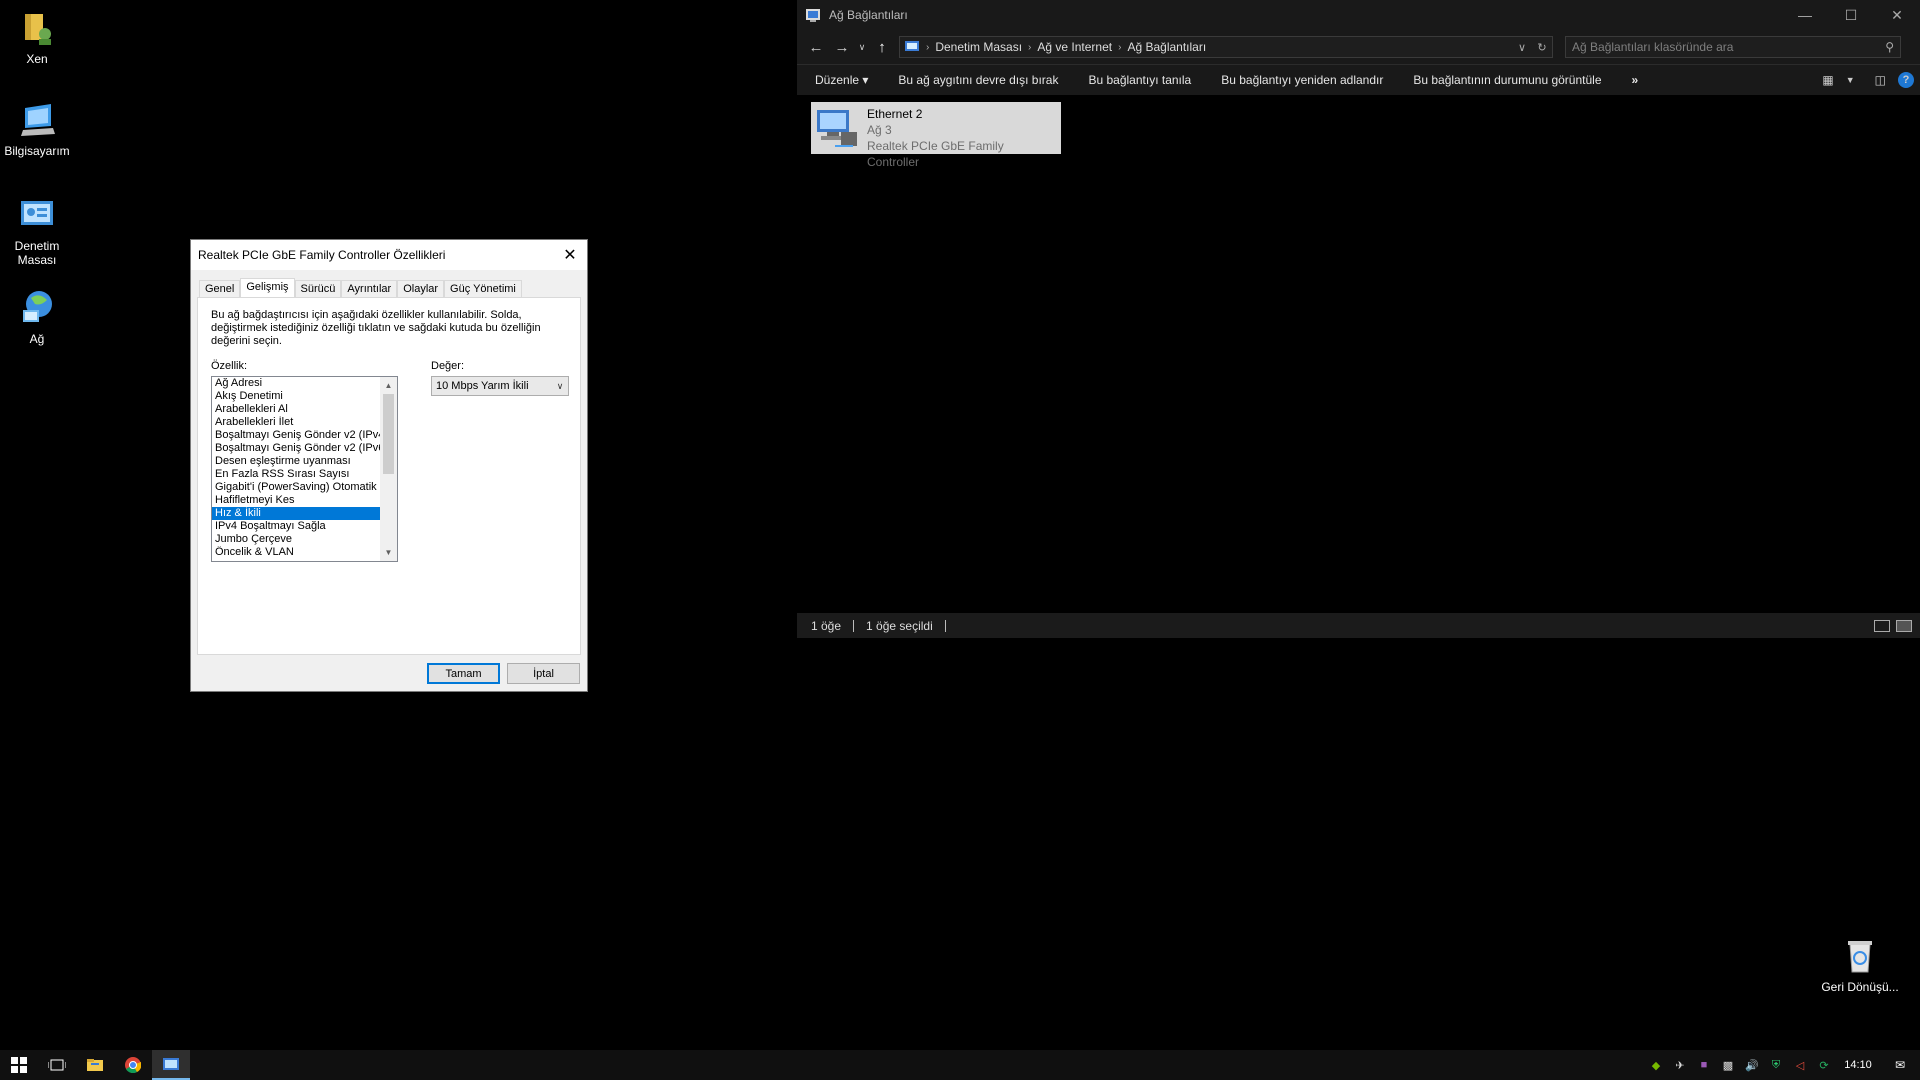  Describe the element at coordinates (296, 422) in the screenshot. I see `list-item: Arabellekleri İlet` at that location.